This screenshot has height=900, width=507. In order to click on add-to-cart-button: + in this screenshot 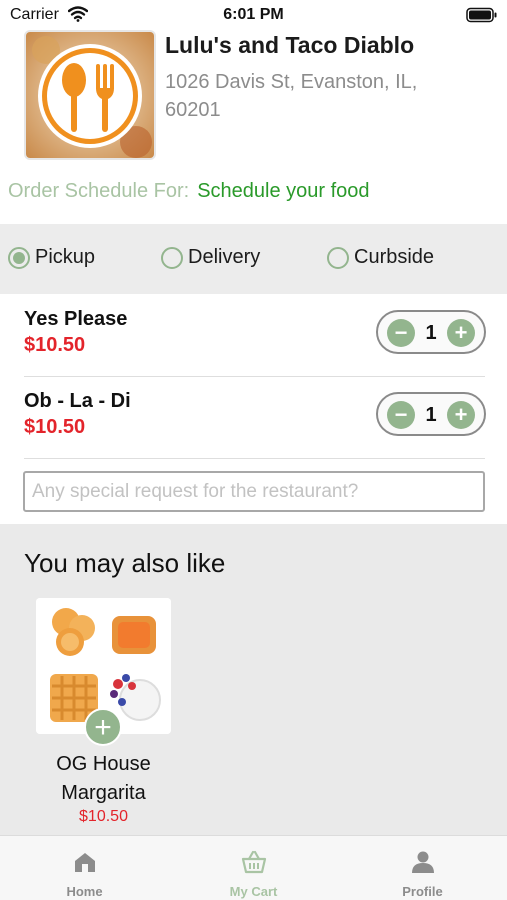, I will do `click(103, 727)`.